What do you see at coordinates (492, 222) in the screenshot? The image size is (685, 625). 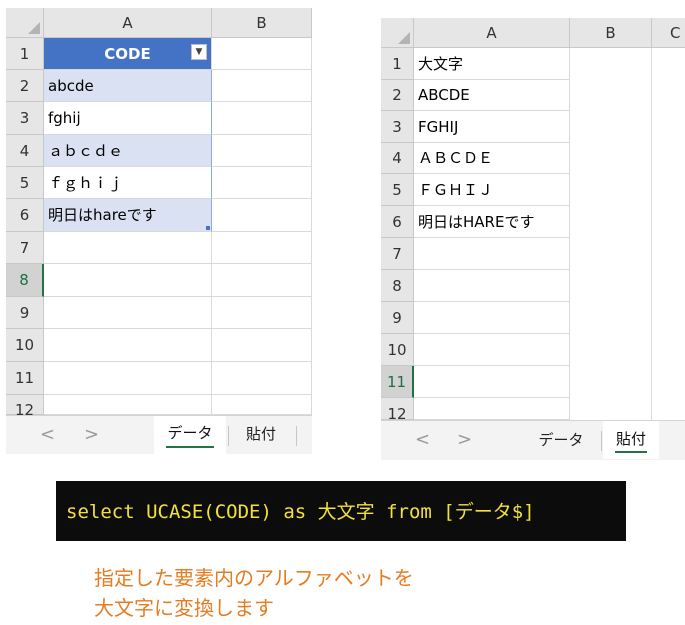 I see `cell: 明日はHAREです` at bounding box center [492, 222].